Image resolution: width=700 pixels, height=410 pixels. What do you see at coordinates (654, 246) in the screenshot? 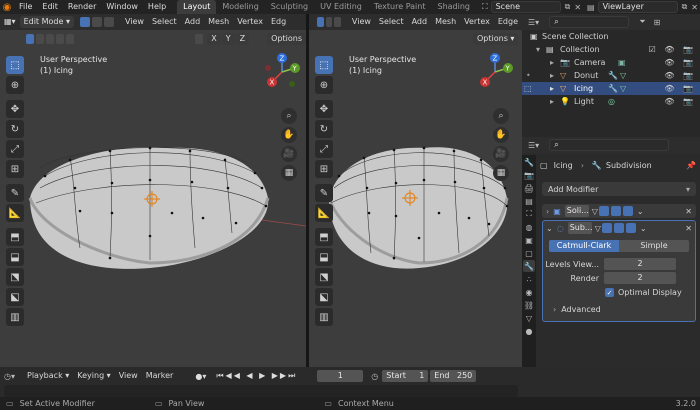
I see `simple-button: Simple` at bounding box center [654, 246].